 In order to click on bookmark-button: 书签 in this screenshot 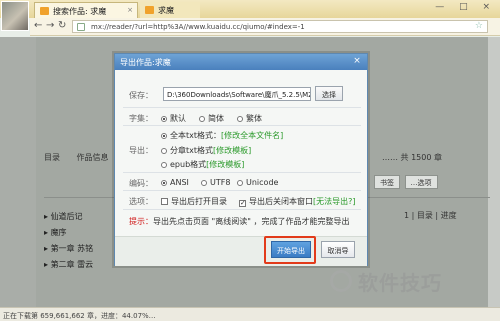, I will do `click(387, 182)`.